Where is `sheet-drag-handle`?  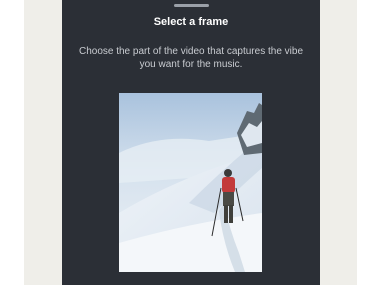 sheet-drag-handle is located at coordinates (191, 5).